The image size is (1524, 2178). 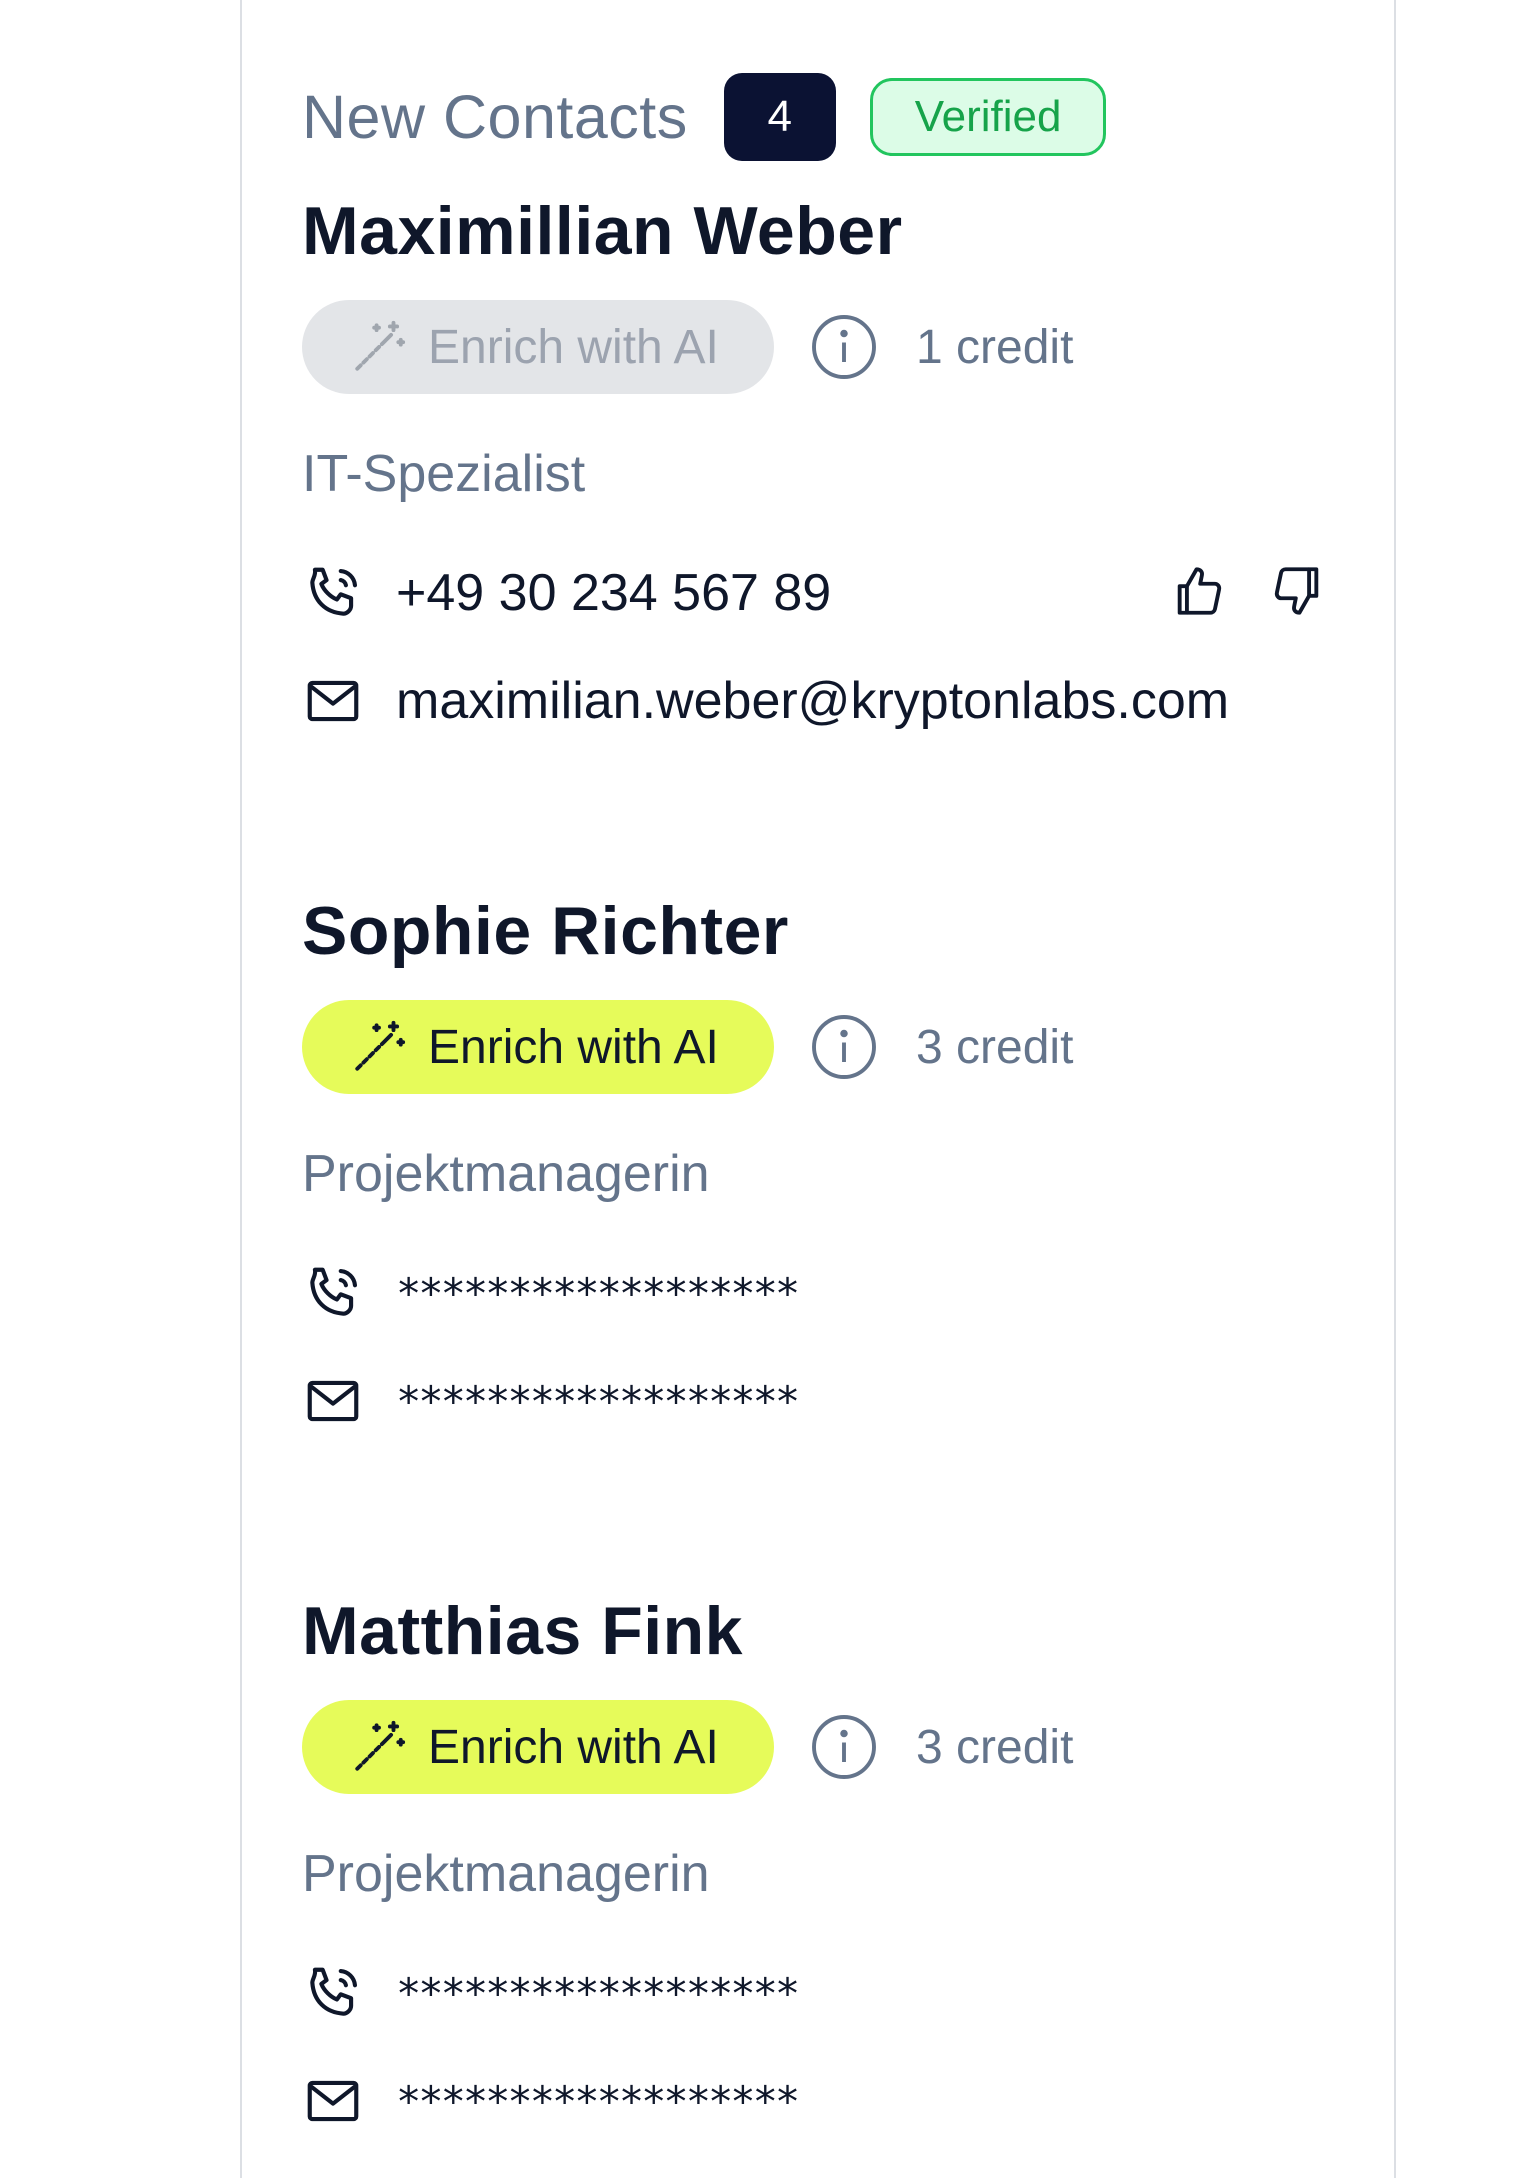 I want to click on section-header: New Contacts 4 Verified, so click(x=704, y=117).